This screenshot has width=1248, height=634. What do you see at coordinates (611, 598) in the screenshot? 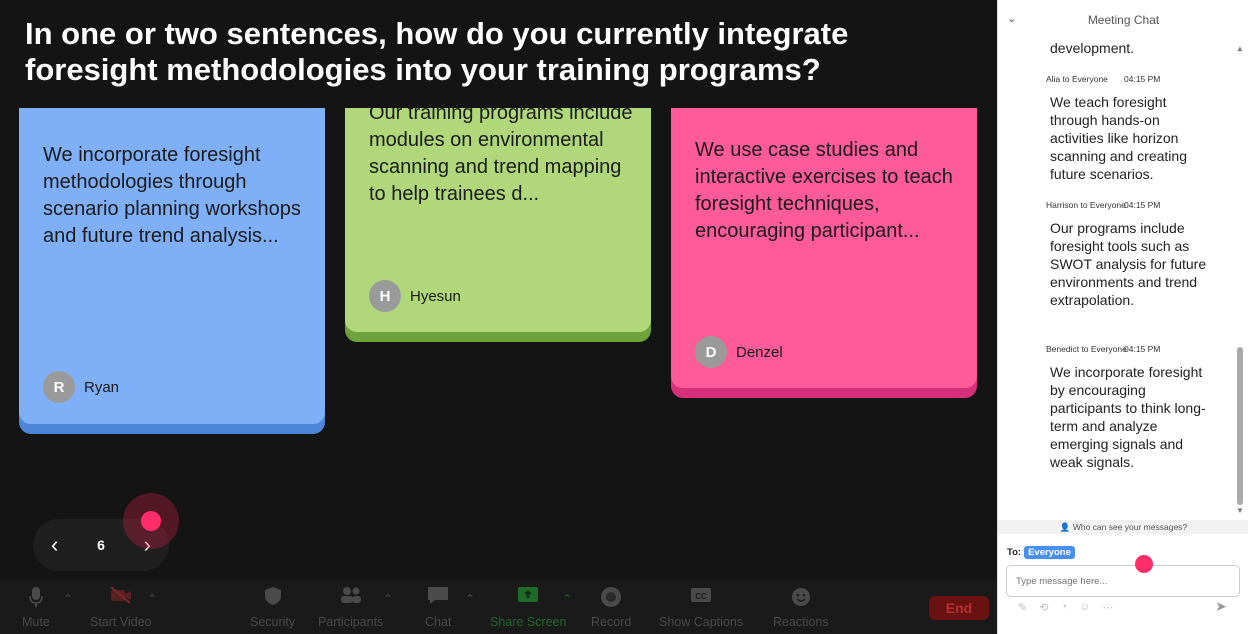
I see `record-icon` at bounding box center [611, 598].